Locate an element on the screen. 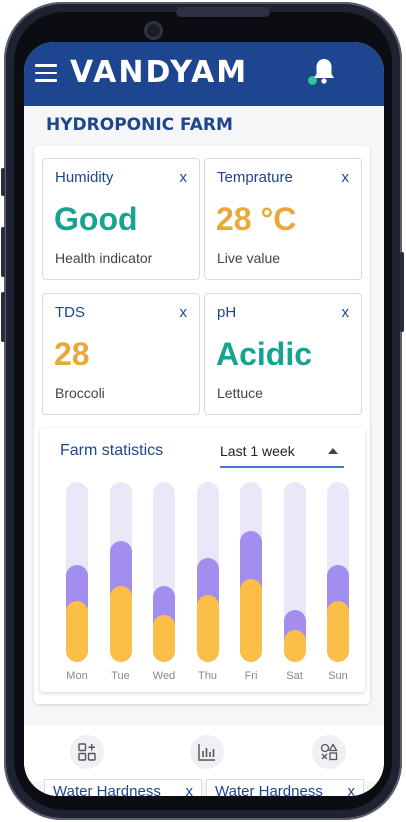 The height and width of the screenshot is (822, 406). humidity-card: Humidity x Good Health indicator is located at coordinates (121, 219).